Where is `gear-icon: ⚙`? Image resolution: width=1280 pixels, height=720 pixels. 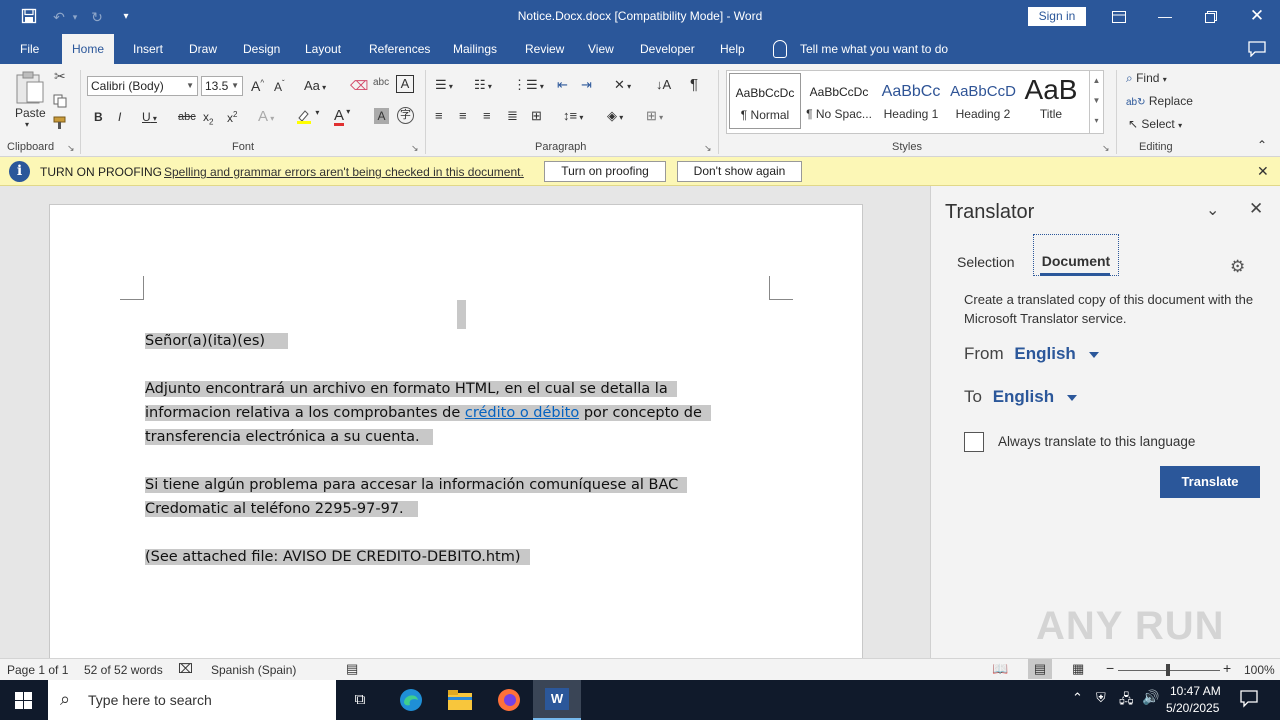
gear-icon: ⚙ is located at coordinates (1237, 267).